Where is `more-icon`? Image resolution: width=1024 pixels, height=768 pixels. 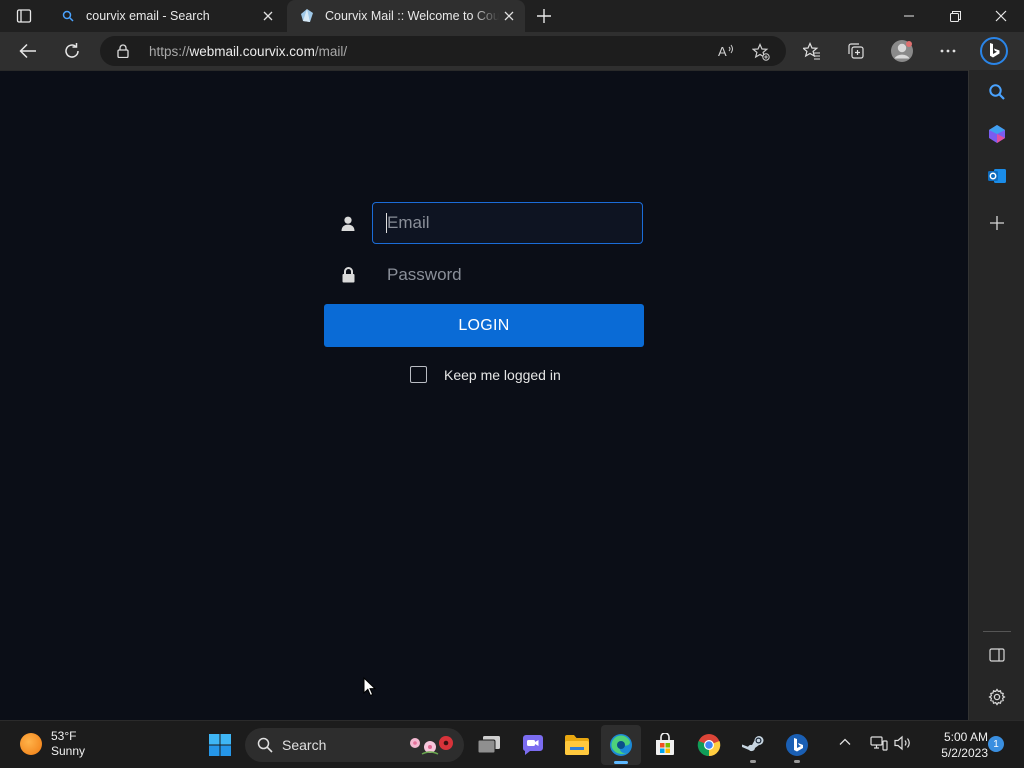 more-icon is located at coordinates (948, 51).